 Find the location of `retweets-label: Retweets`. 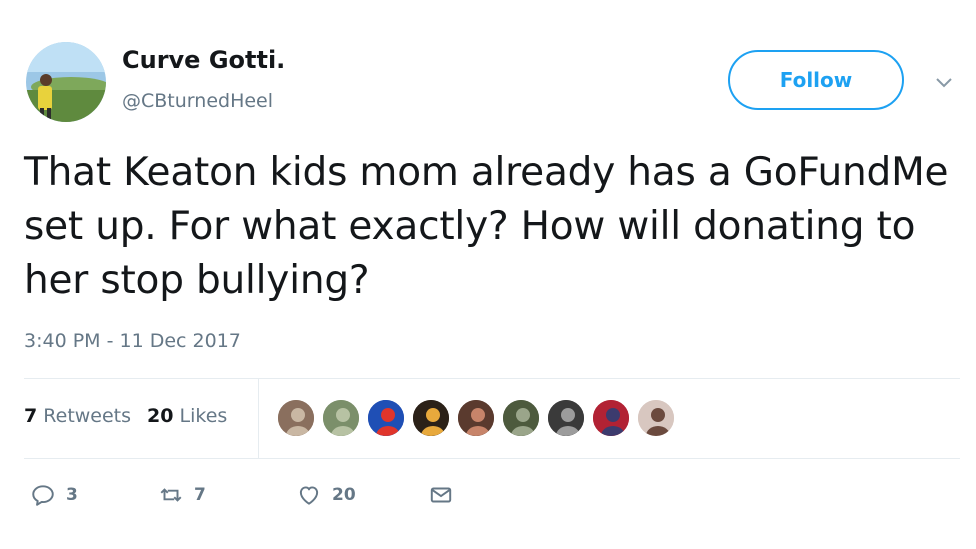

retweets-label: Retweets is located at coordinates (87, 416).